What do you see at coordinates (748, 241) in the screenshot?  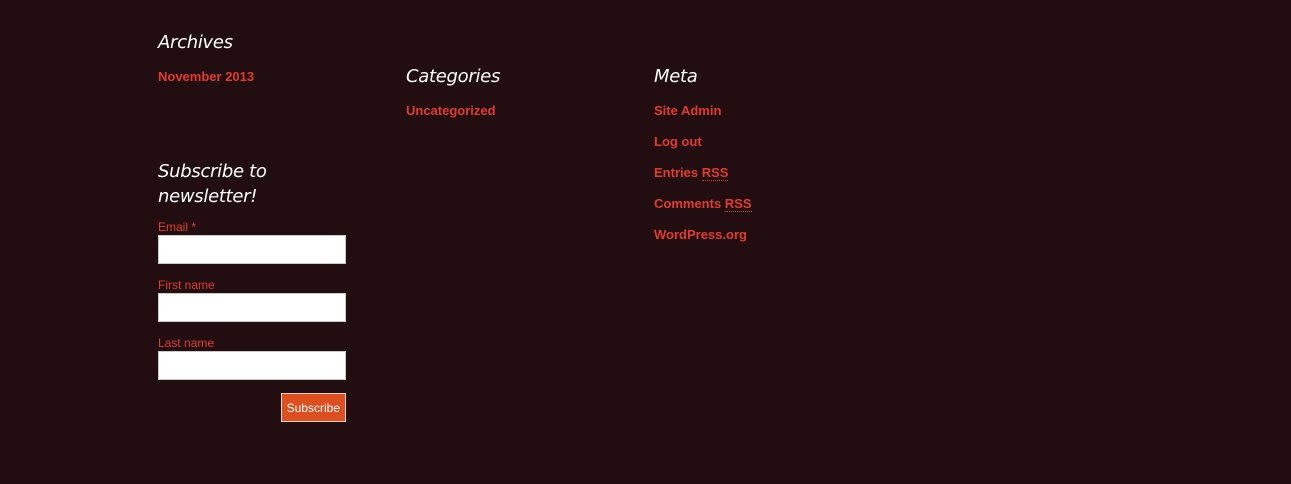 I see `list-item: WordPress.org` at bounding box center [748, 241].